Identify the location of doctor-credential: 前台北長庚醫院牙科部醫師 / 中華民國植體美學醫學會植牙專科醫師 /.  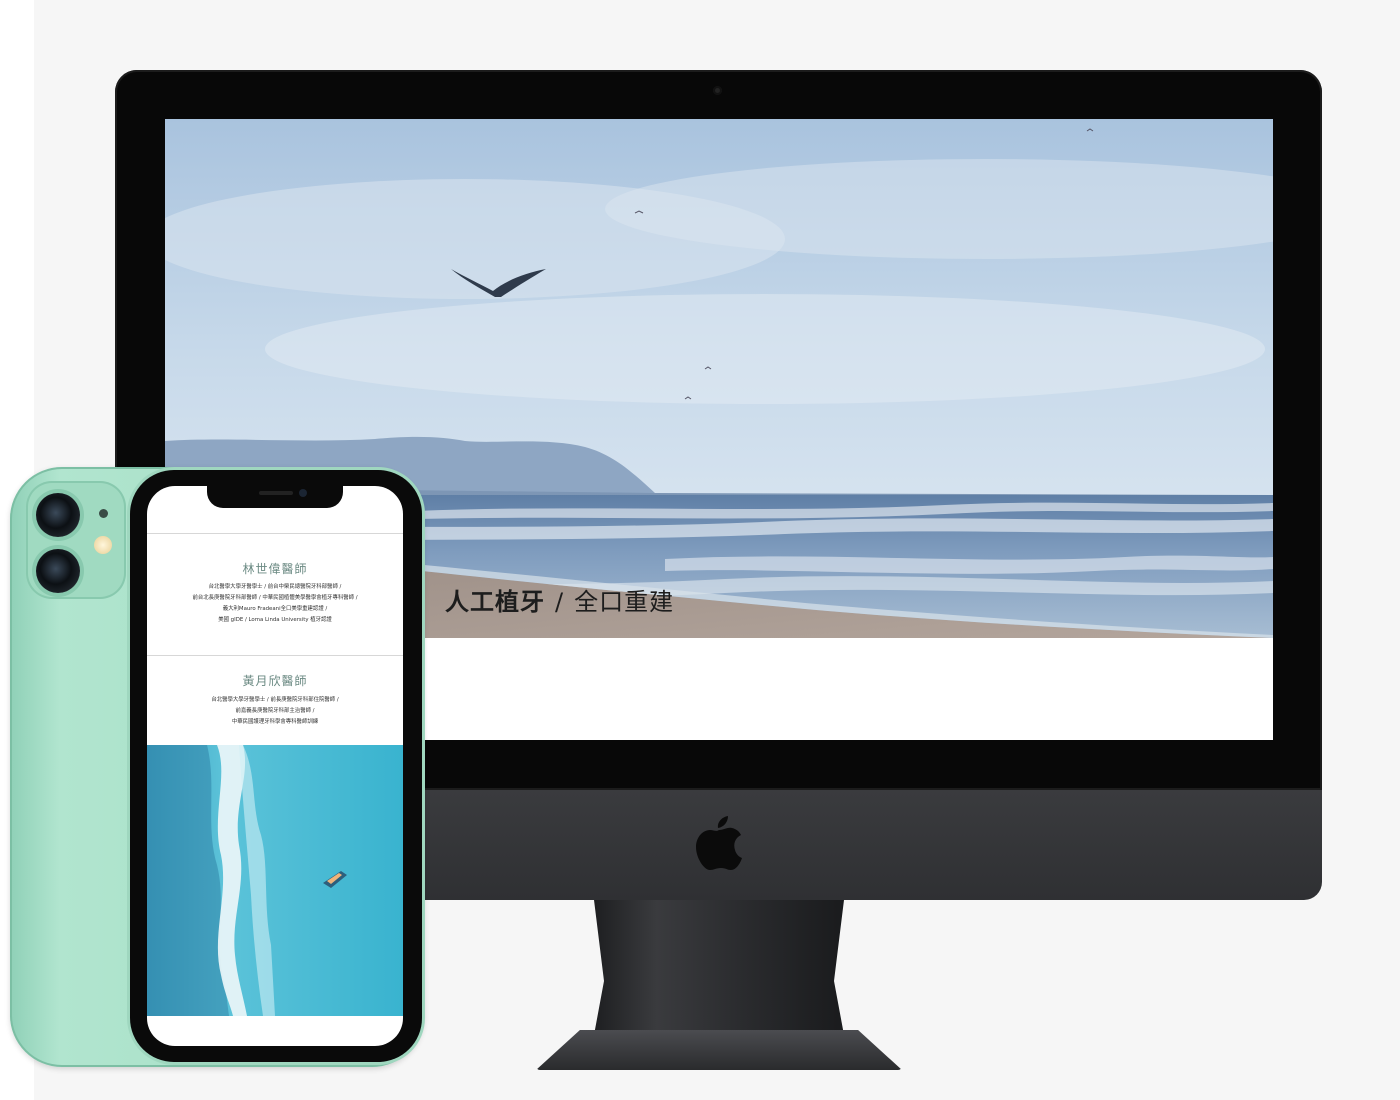
(275, 598).